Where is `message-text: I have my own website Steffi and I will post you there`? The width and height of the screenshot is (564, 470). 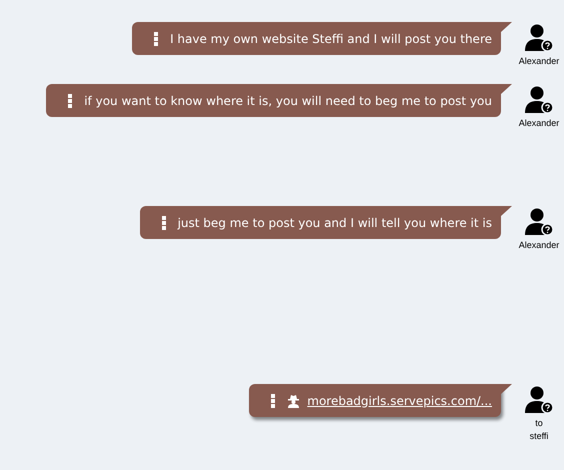 message-text: I have my own website Steffi and I will post you there is located at coordinates (331, 39).